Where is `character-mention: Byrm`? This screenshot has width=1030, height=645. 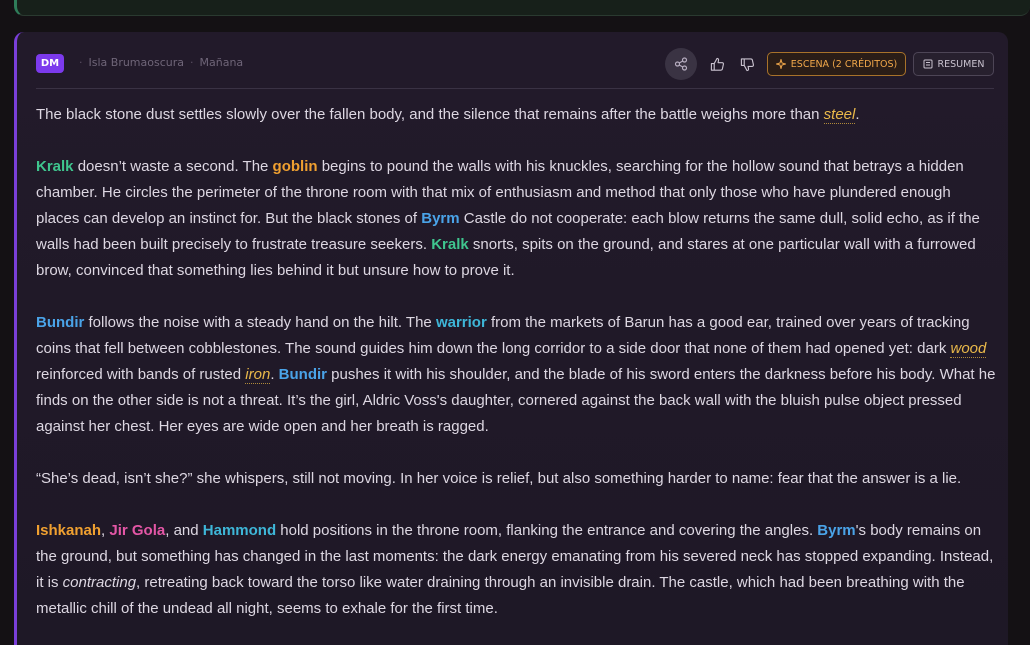 character-mention: Byrm is located at coordinates (836, 530).